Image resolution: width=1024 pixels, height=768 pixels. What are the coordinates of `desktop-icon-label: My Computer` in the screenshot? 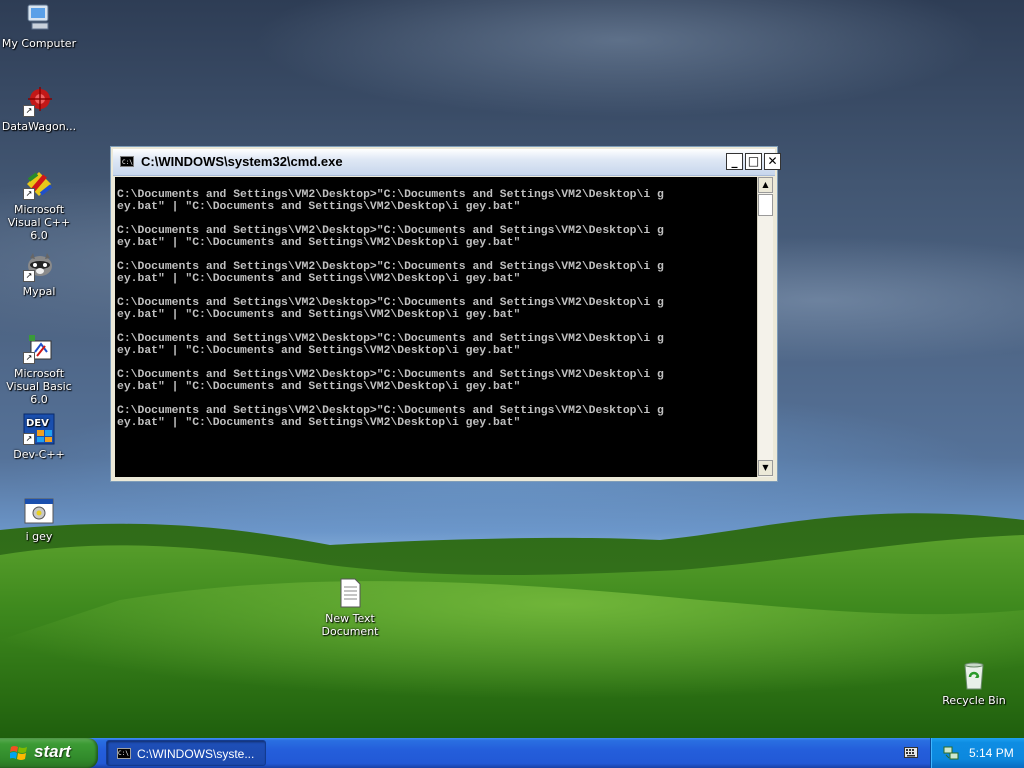 It's located at (39, 43).